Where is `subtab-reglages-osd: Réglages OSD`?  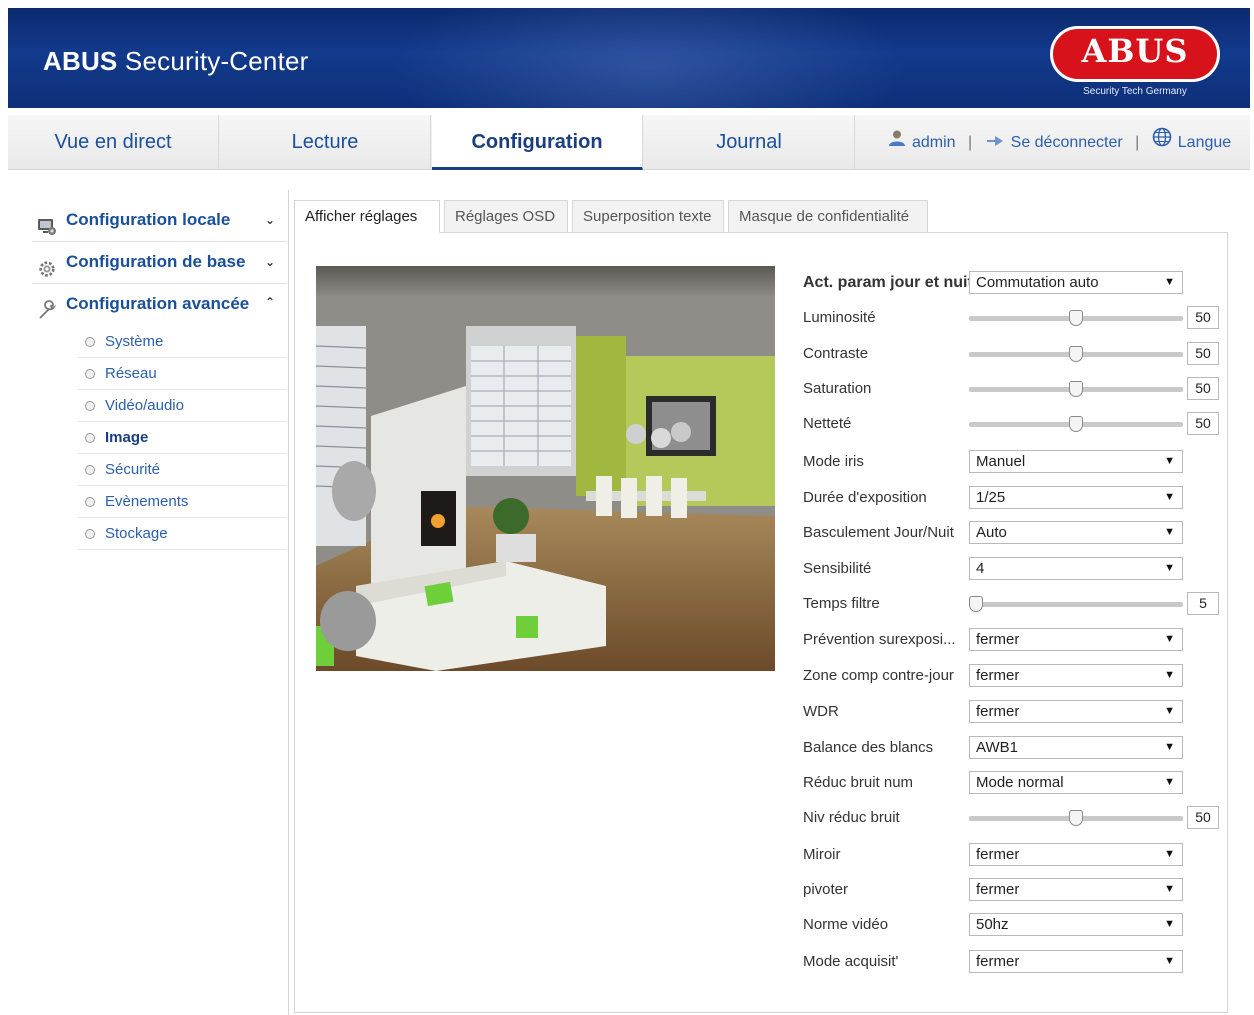 subtab-reglages-osd: Réglages OSD is located at coordinates (506, 216).